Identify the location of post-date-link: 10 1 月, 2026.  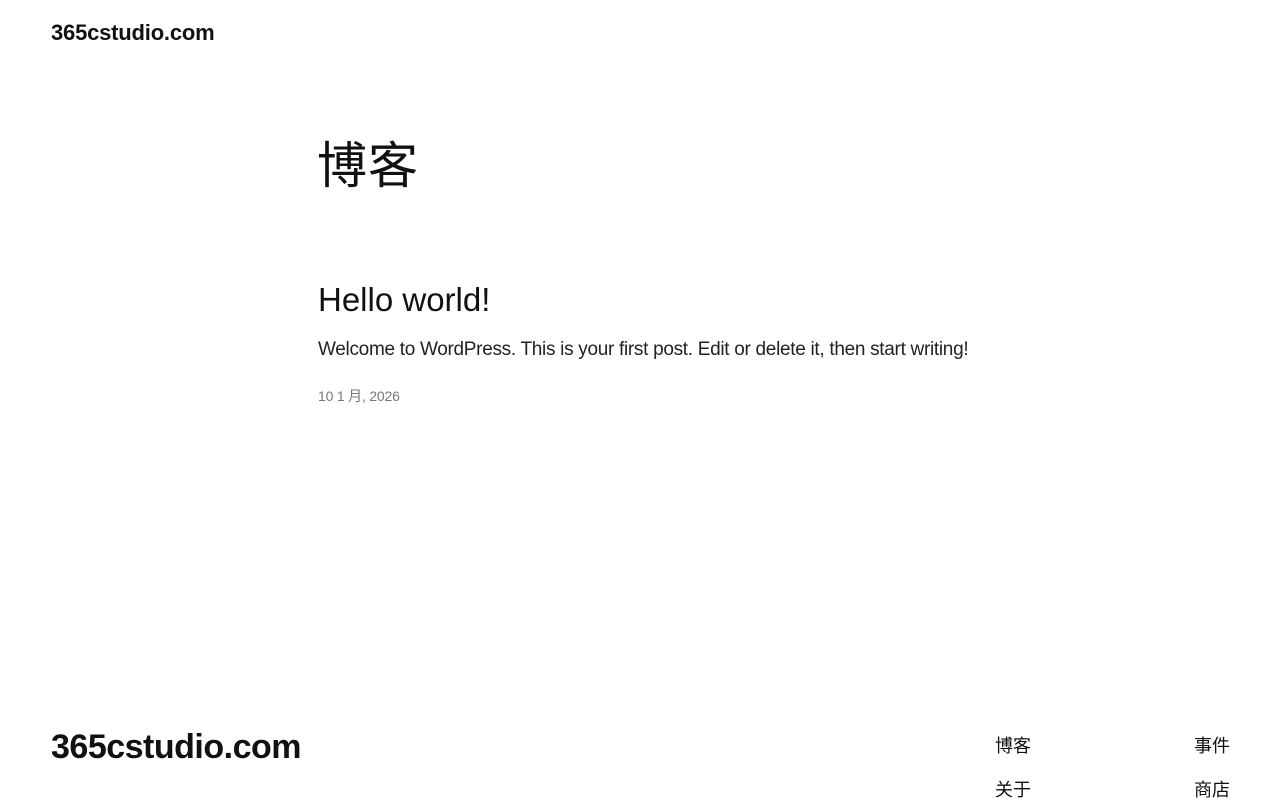
(359, 396).